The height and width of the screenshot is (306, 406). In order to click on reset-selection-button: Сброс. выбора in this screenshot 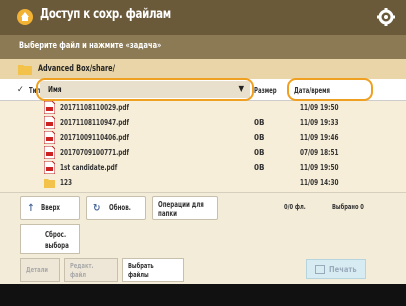, I will do `click(50, 239)`.